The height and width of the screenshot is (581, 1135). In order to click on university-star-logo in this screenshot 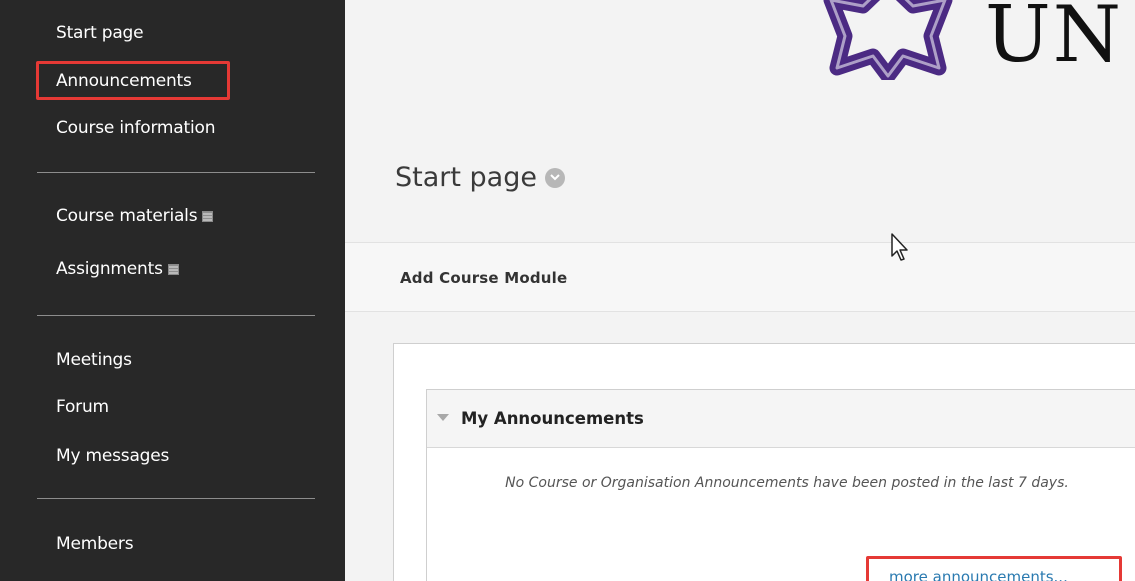, I will do `click(888, 40)`.